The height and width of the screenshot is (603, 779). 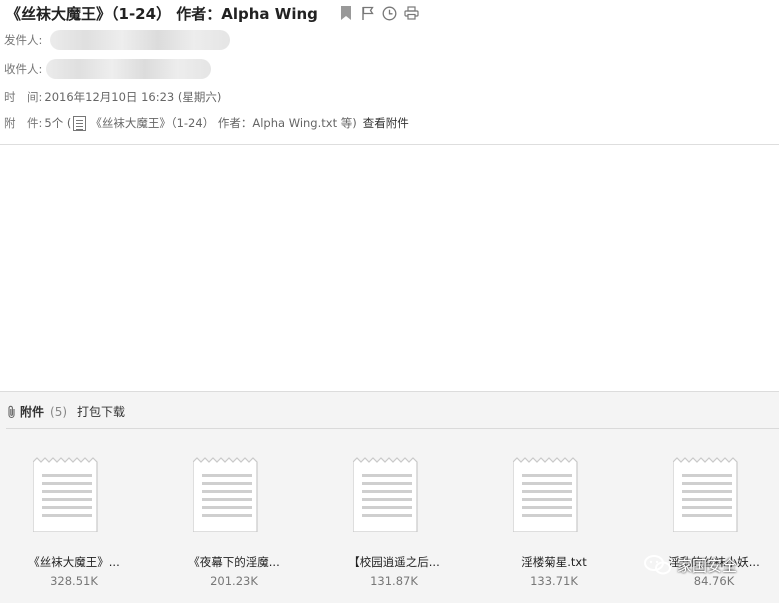 I want to click on subject-actions, so click(x=379, y=13).